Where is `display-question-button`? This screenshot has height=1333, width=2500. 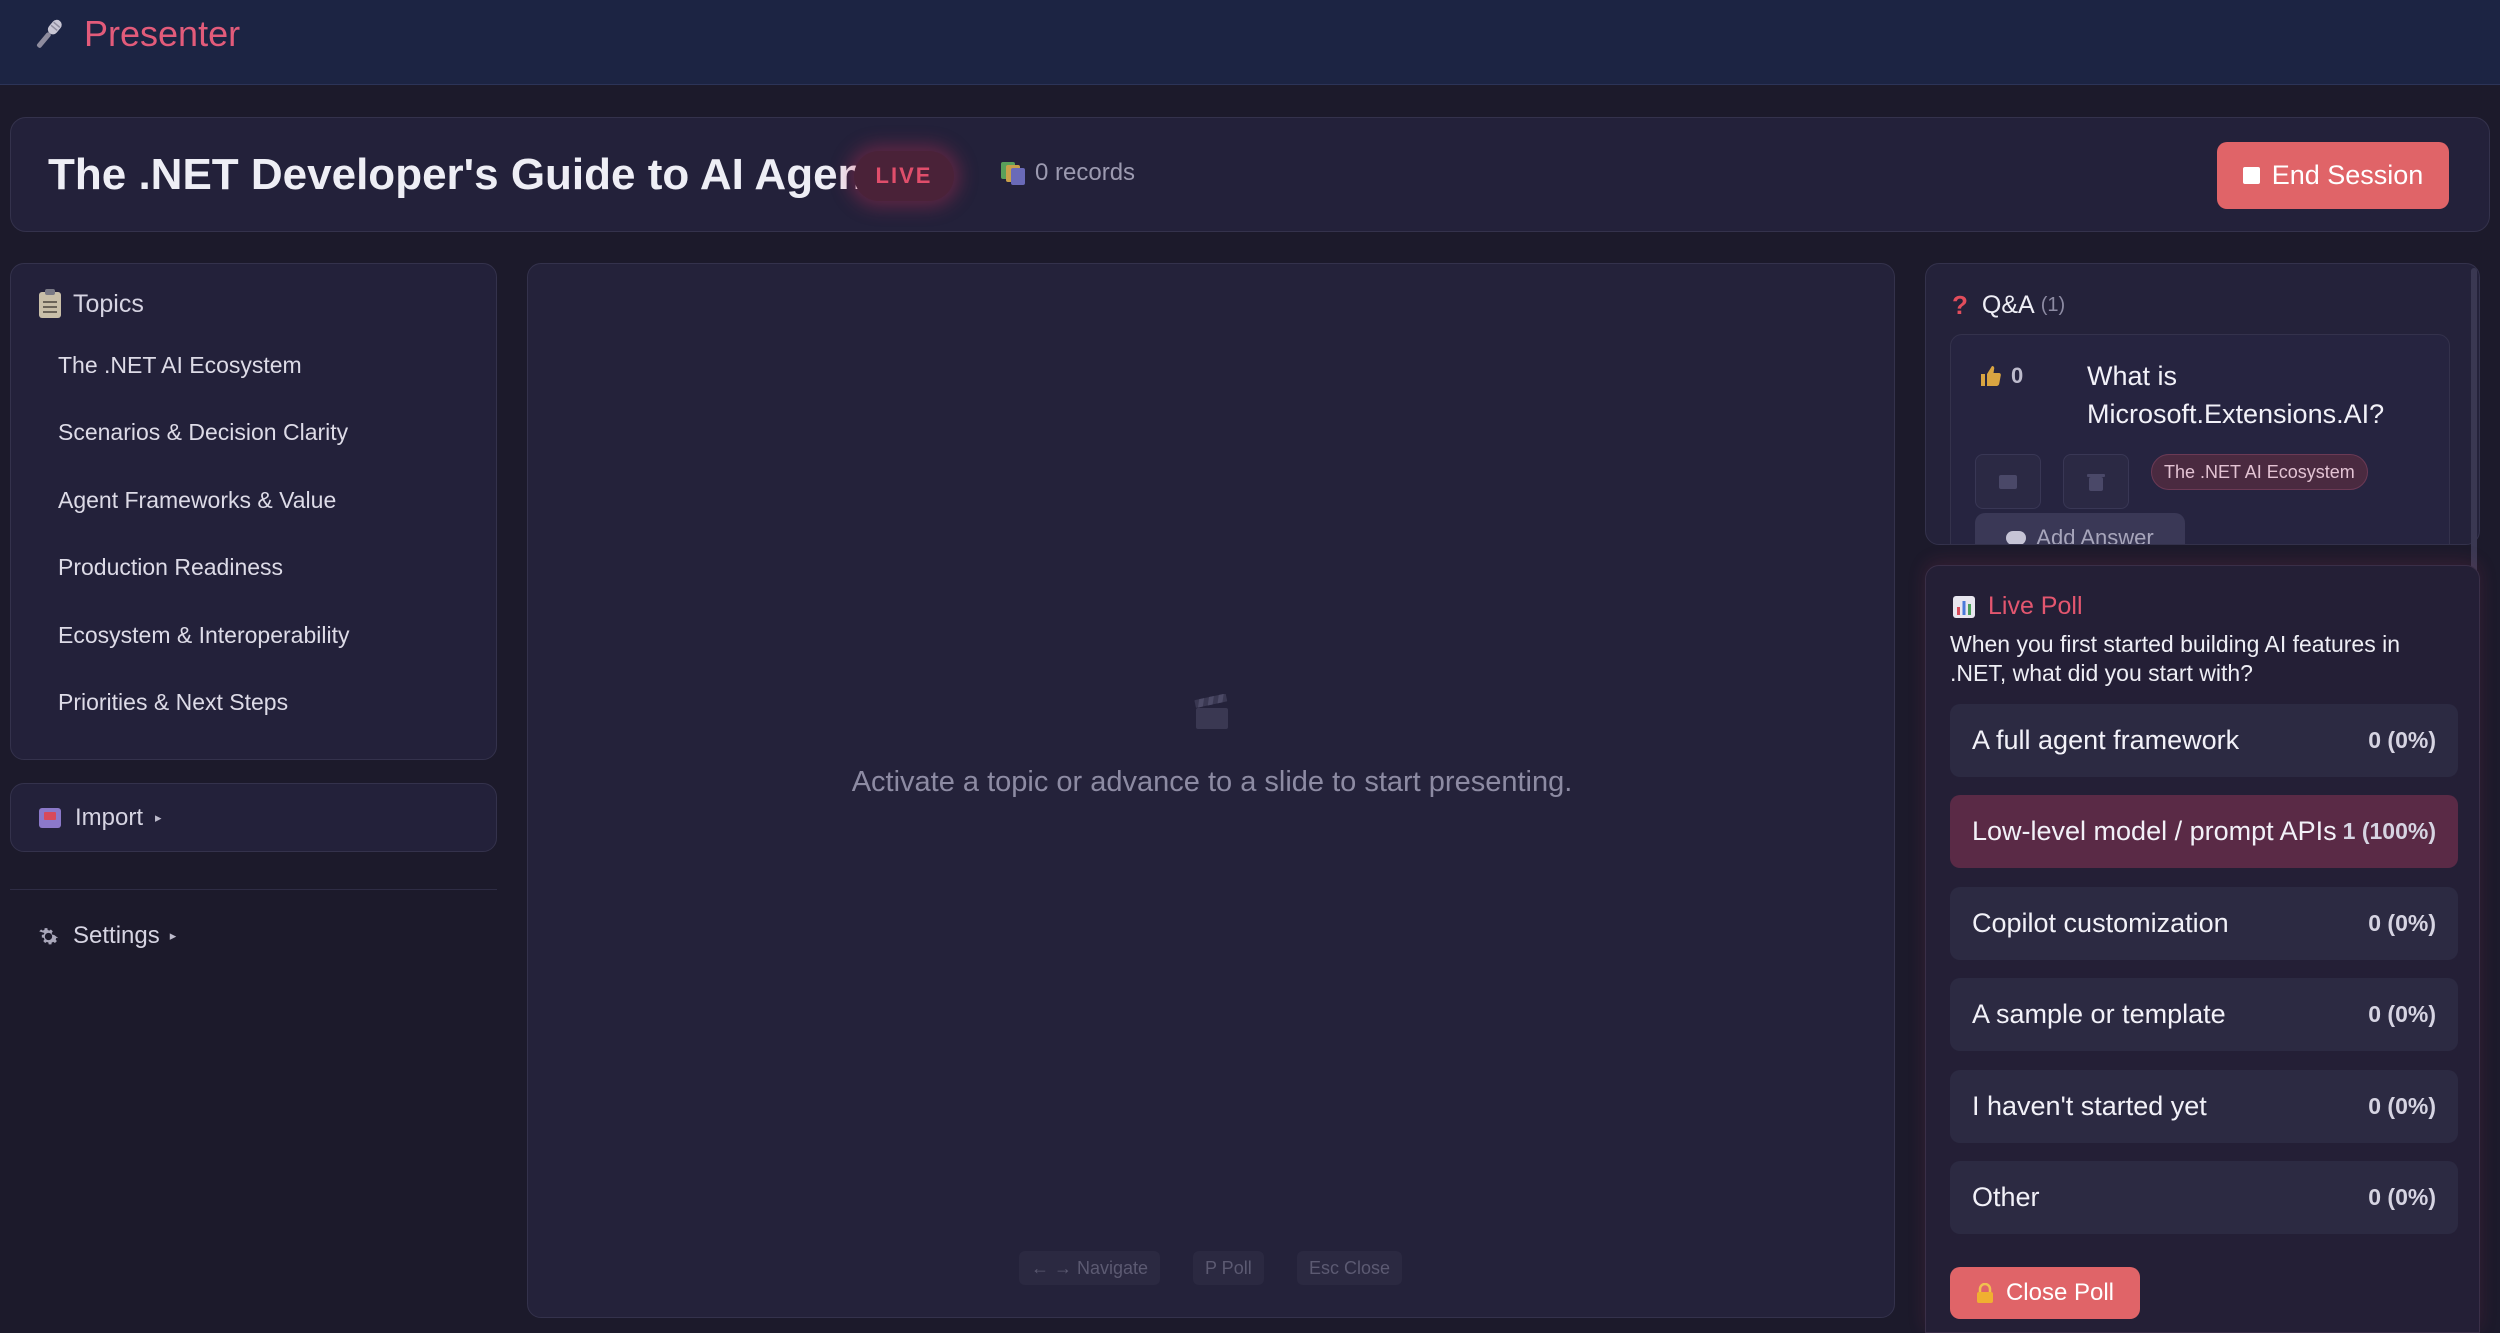 display-question-button is located at coordinates (2008, 481).